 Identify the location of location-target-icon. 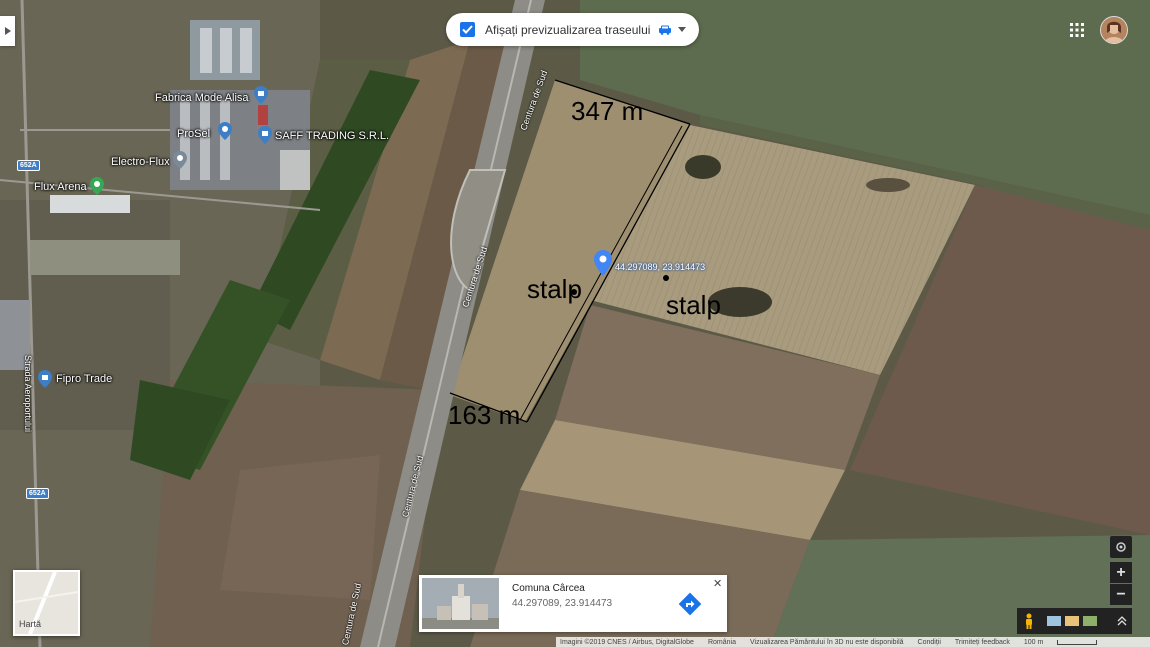
(1121, 547).